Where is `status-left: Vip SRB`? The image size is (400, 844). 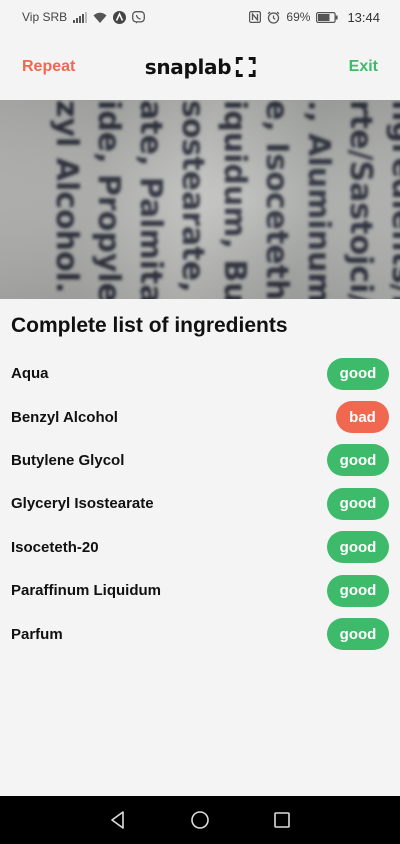
status-left: Vip SRB is located at coordinates (84, 17).